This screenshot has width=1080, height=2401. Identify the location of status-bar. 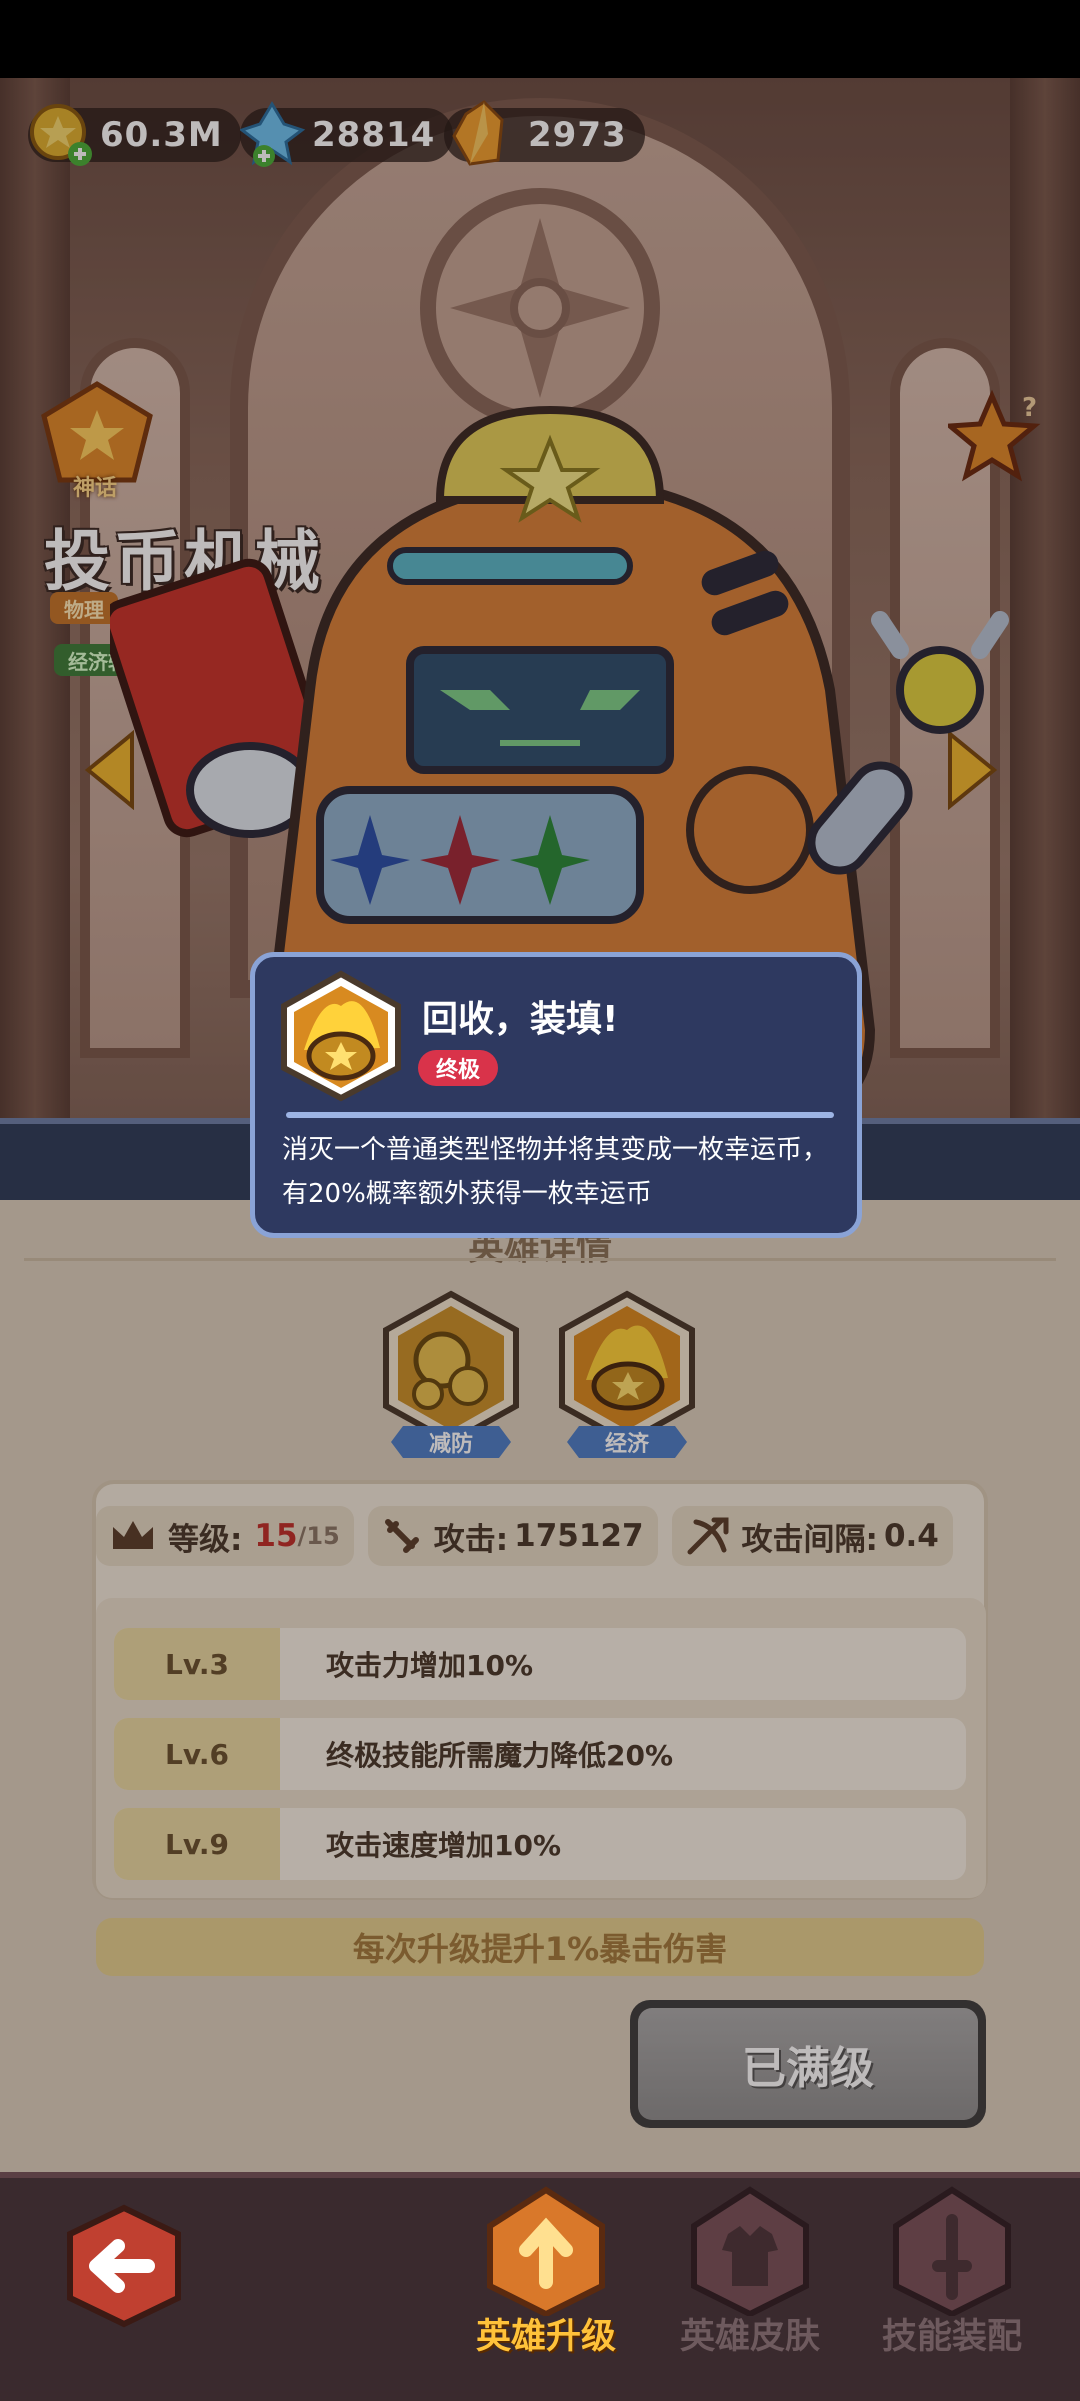
(540, 39).